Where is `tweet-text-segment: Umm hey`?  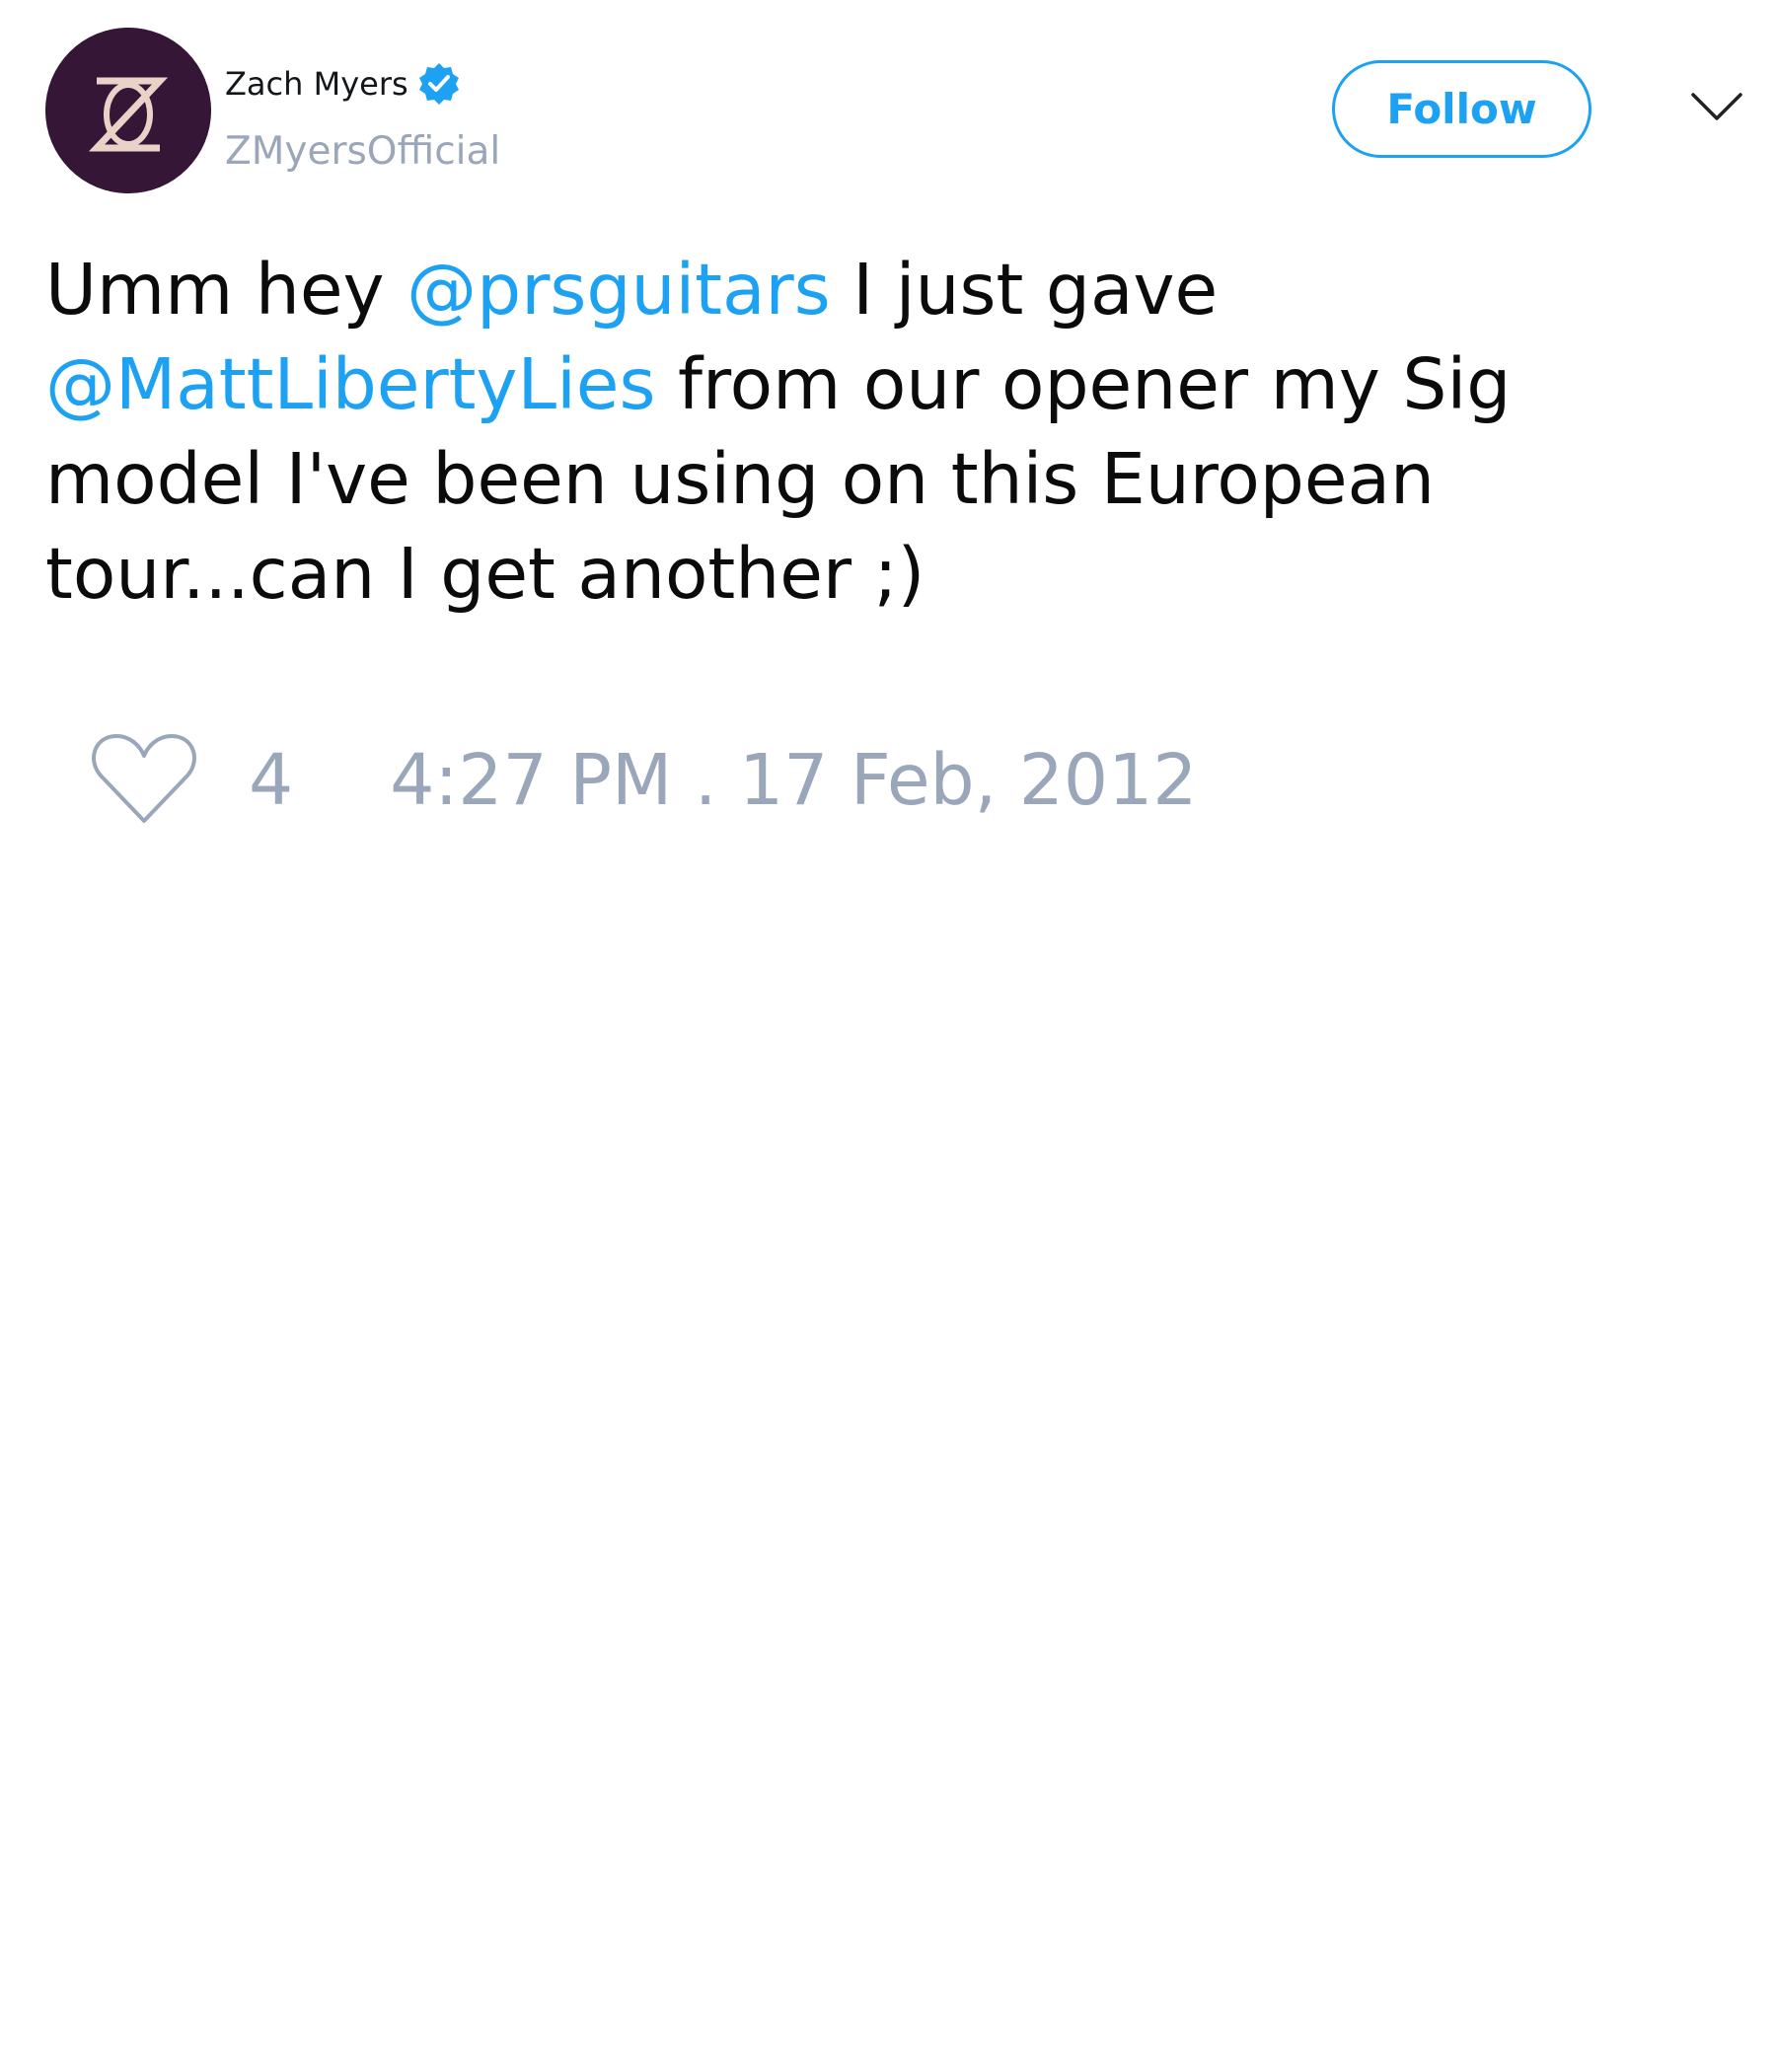
tweet-text-segment: Umm hey is located at coordinates (226, 290).